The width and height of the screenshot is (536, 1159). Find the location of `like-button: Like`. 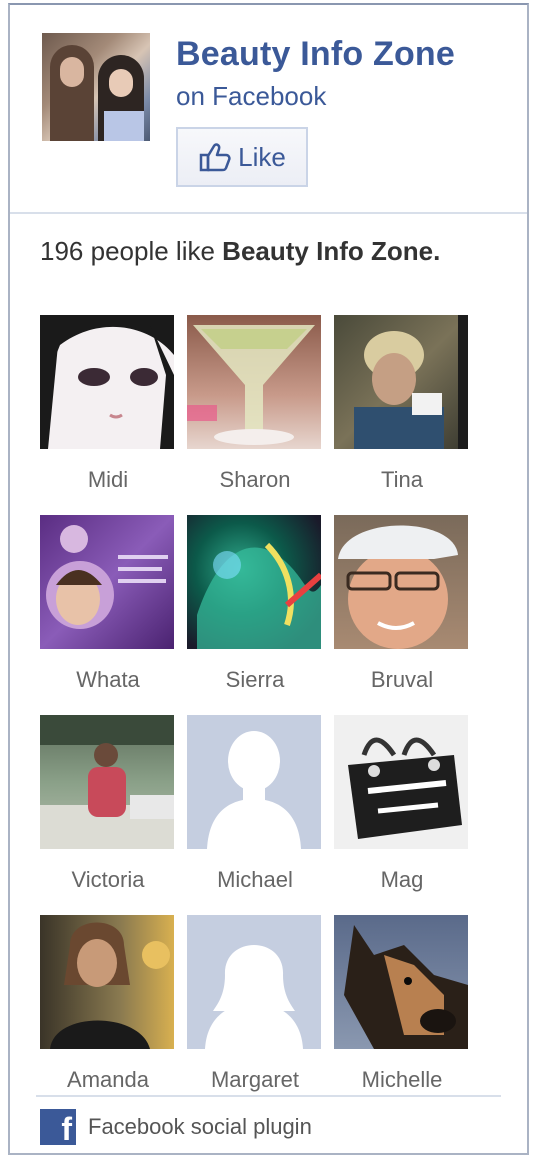

like-button: Like is located at coordinates (242, 157).